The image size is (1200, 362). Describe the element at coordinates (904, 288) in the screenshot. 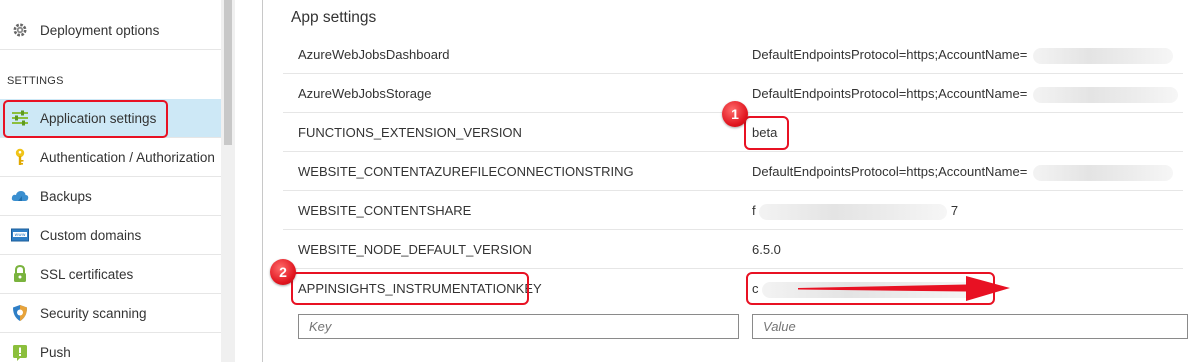

I see `annotation-arrow-icon` at that location.